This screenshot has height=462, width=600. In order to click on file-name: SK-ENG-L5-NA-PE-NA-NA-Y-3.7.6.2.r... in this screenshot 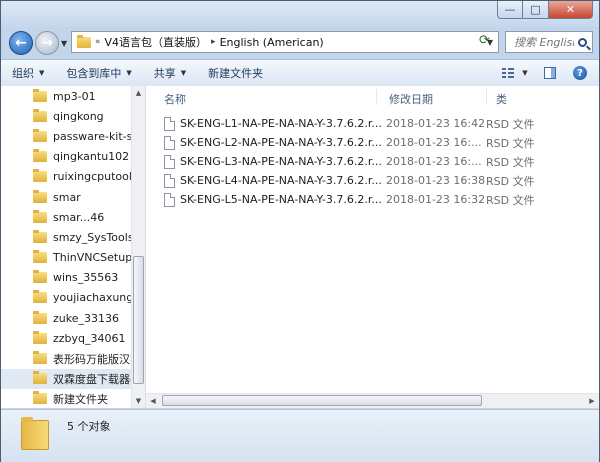, I will do `click(281, 199)`.